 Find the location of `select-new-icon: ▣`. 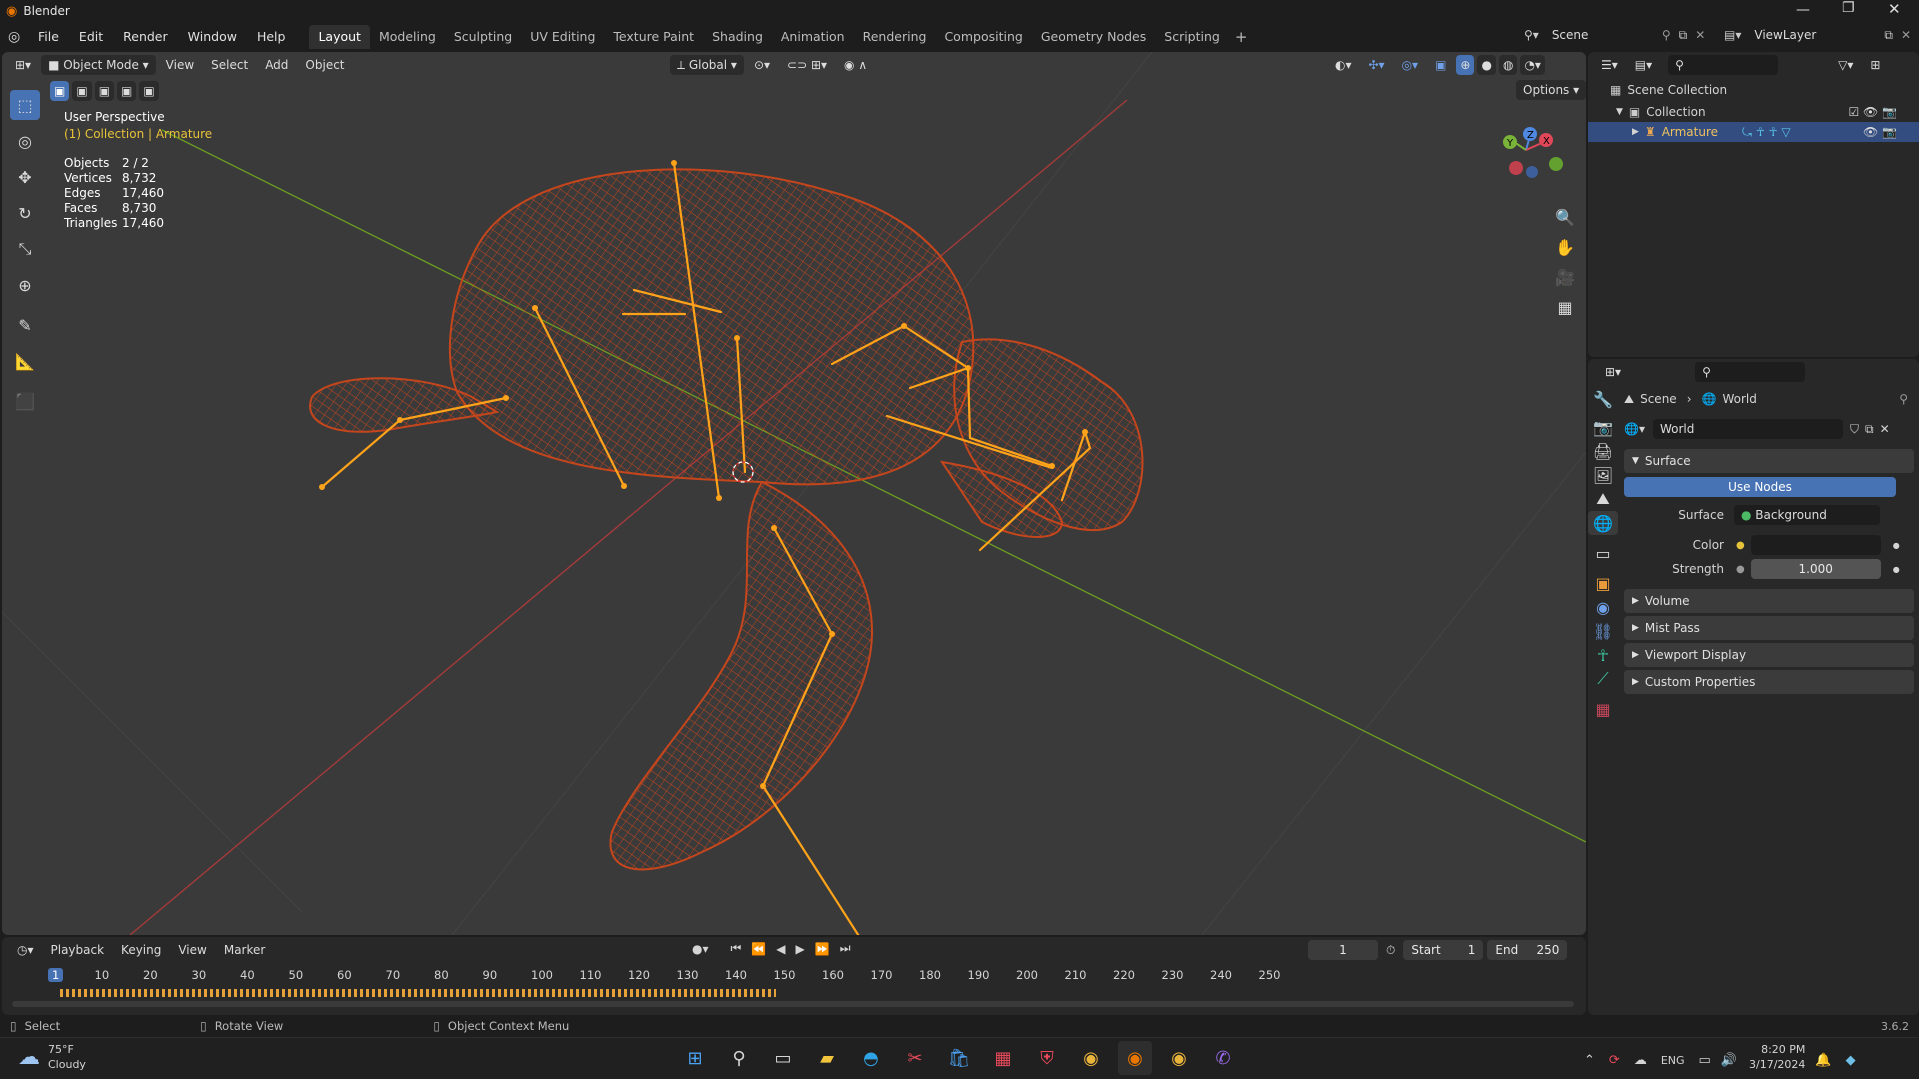

select-new-icon: ▣ is located at coordinates (60, 91).